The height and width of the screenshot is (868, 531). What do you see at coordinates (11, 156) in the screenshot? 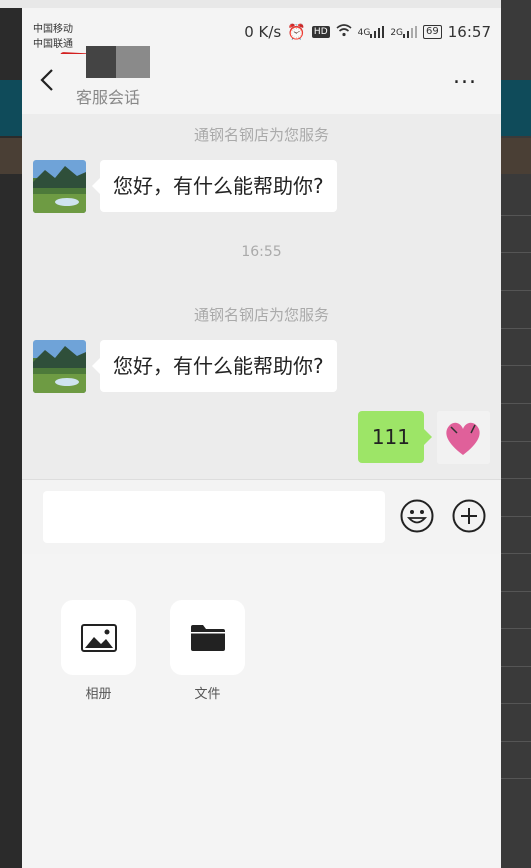
I see `background-app-tab-left` at bounding box center [11, 156].